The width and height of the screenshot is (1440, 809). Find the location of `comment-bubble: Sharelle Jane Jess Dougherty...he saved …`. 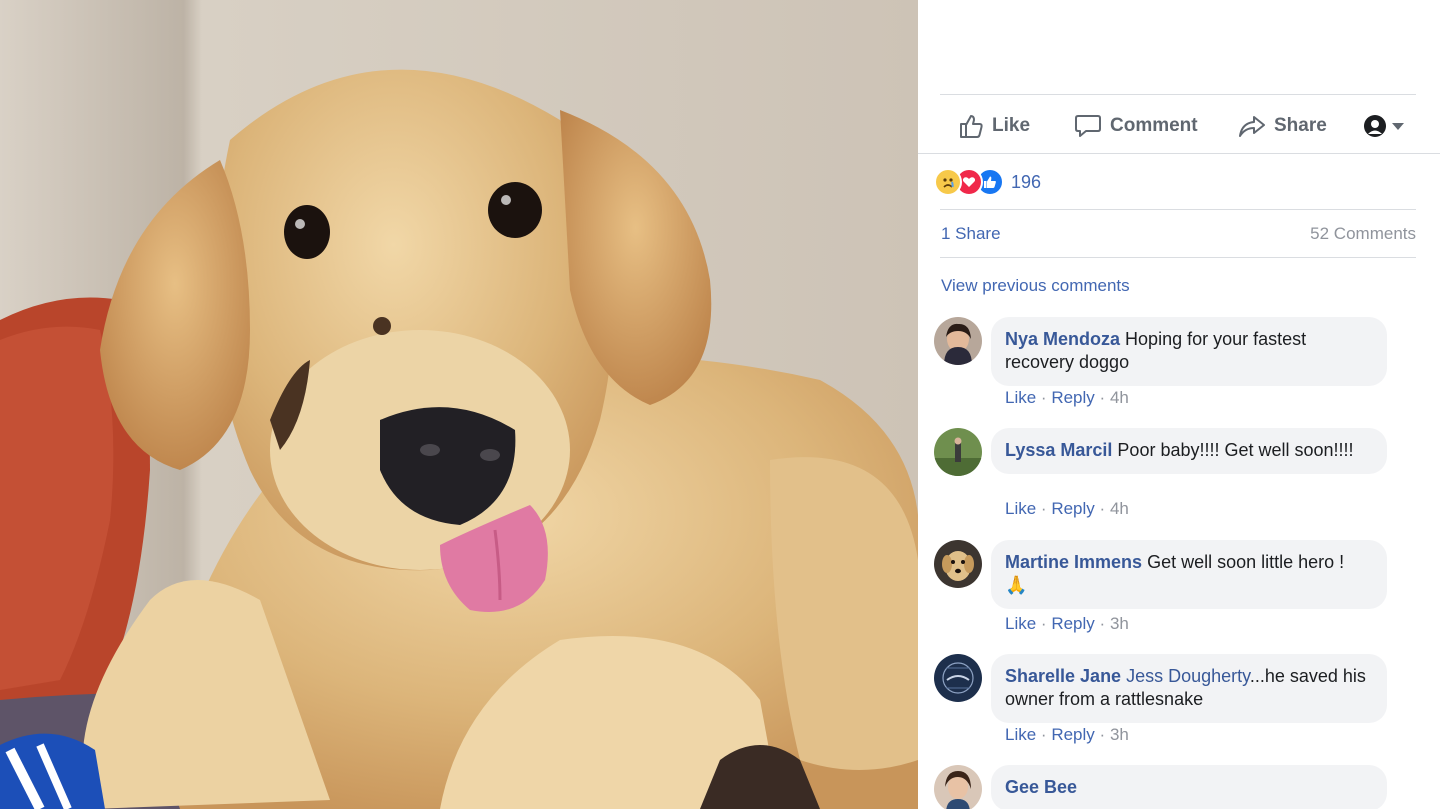

comment-bubble: Sharelle Jane Jess Dougherty...he saved … is located at coordinates (1189, 688).